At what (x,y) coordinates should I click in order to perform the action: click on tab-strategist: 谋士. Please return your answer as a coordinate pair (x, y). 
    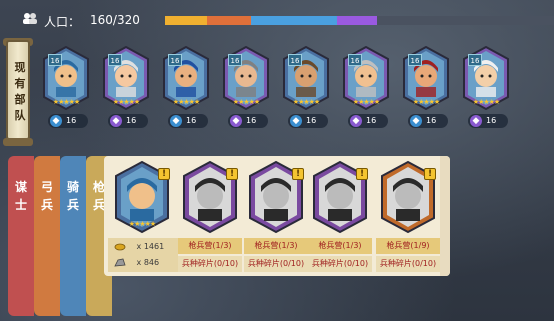
    Looking at the image, I should click on (21, 236).